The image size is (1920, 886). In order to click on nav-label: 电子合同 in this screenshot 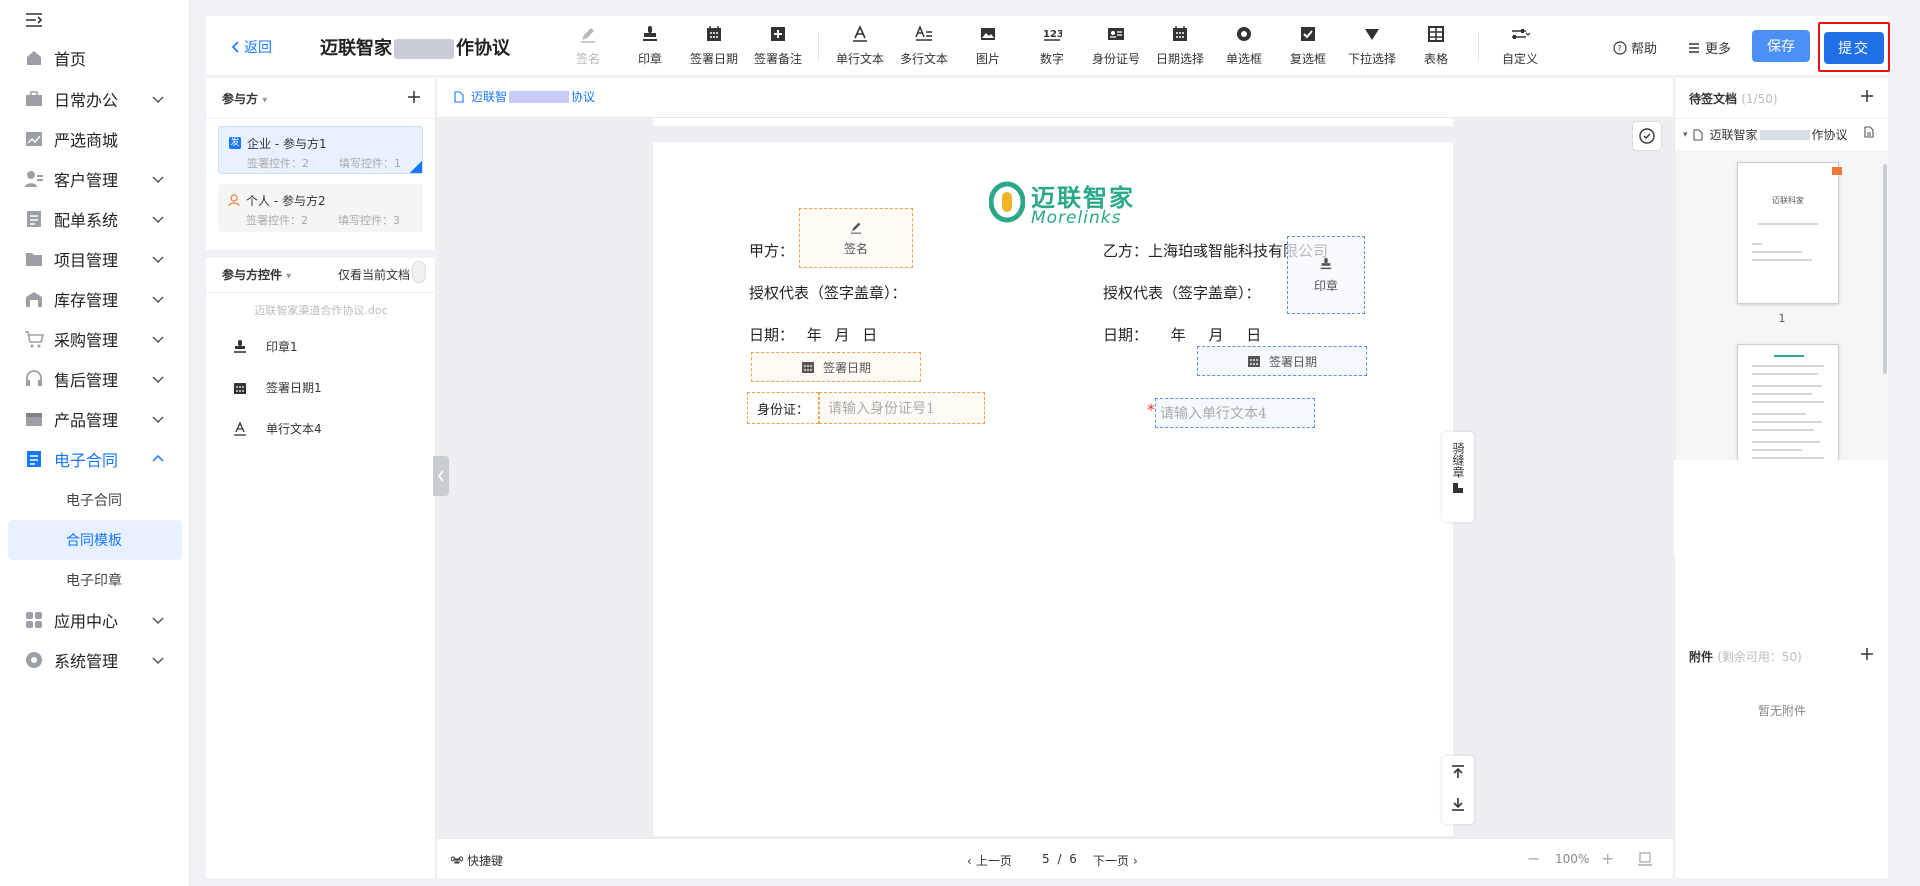, I will do `click(86, 460)`.